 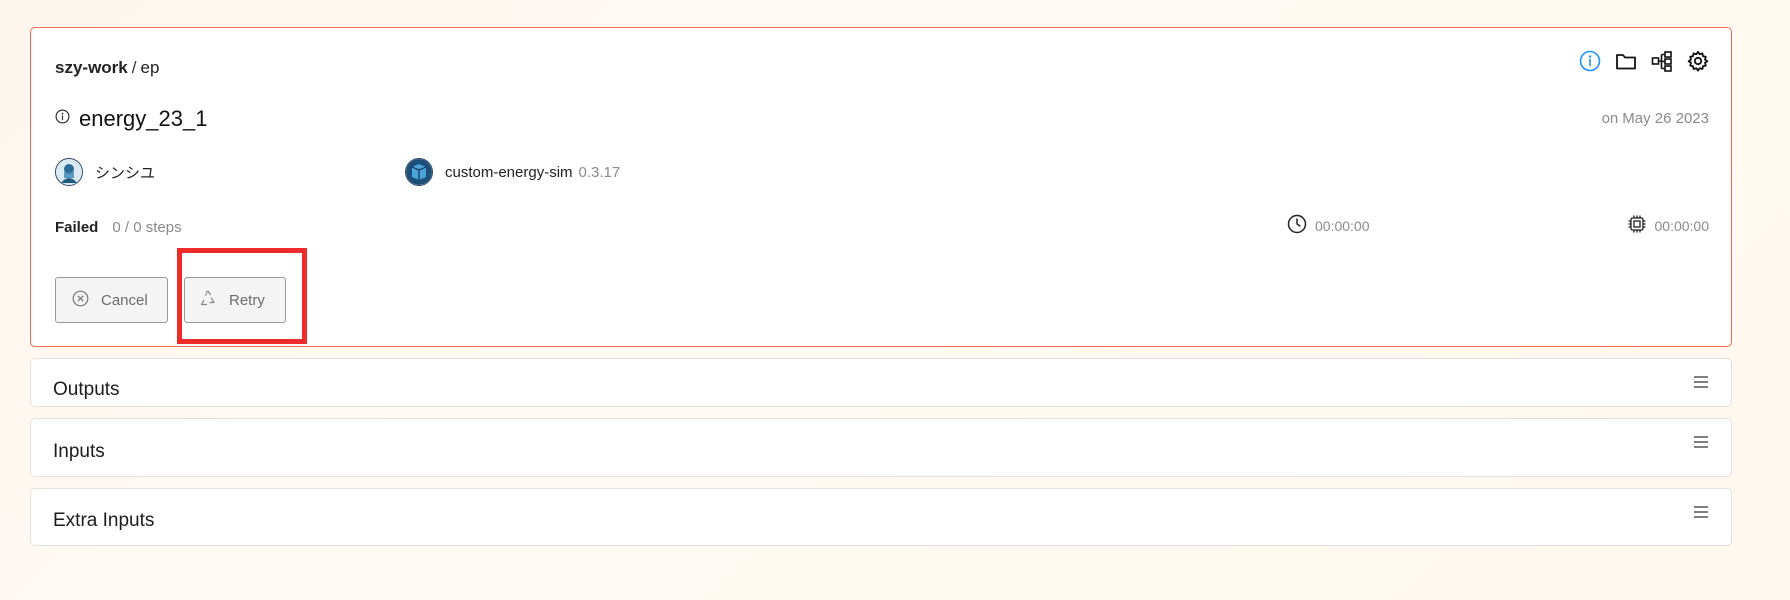 I want to click on job-title-row: energy_23_1, so click(x=131, y=119).